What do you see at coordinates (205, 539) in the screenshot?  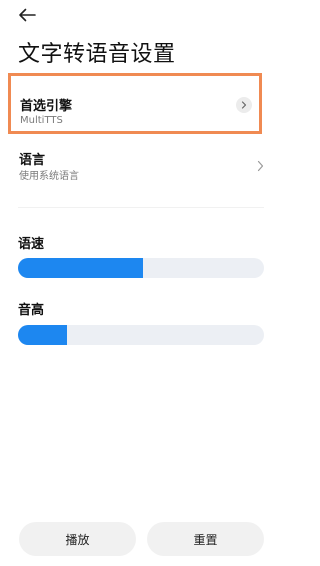 I see `reset-button: 重置` at bounding box center [205, 539].